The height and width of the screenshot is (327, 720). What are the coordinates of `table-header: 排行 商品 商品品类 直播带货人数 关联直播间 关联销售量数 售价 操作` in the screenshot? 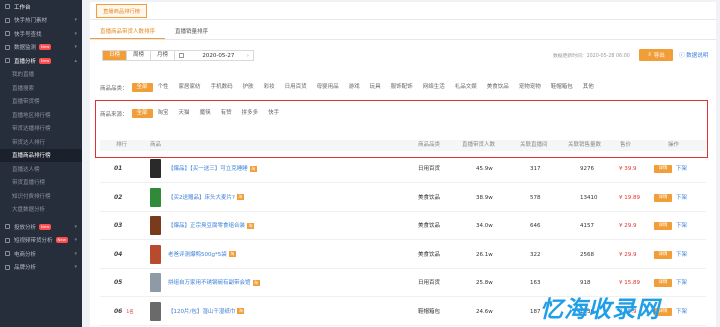 It's located at (403, 145).